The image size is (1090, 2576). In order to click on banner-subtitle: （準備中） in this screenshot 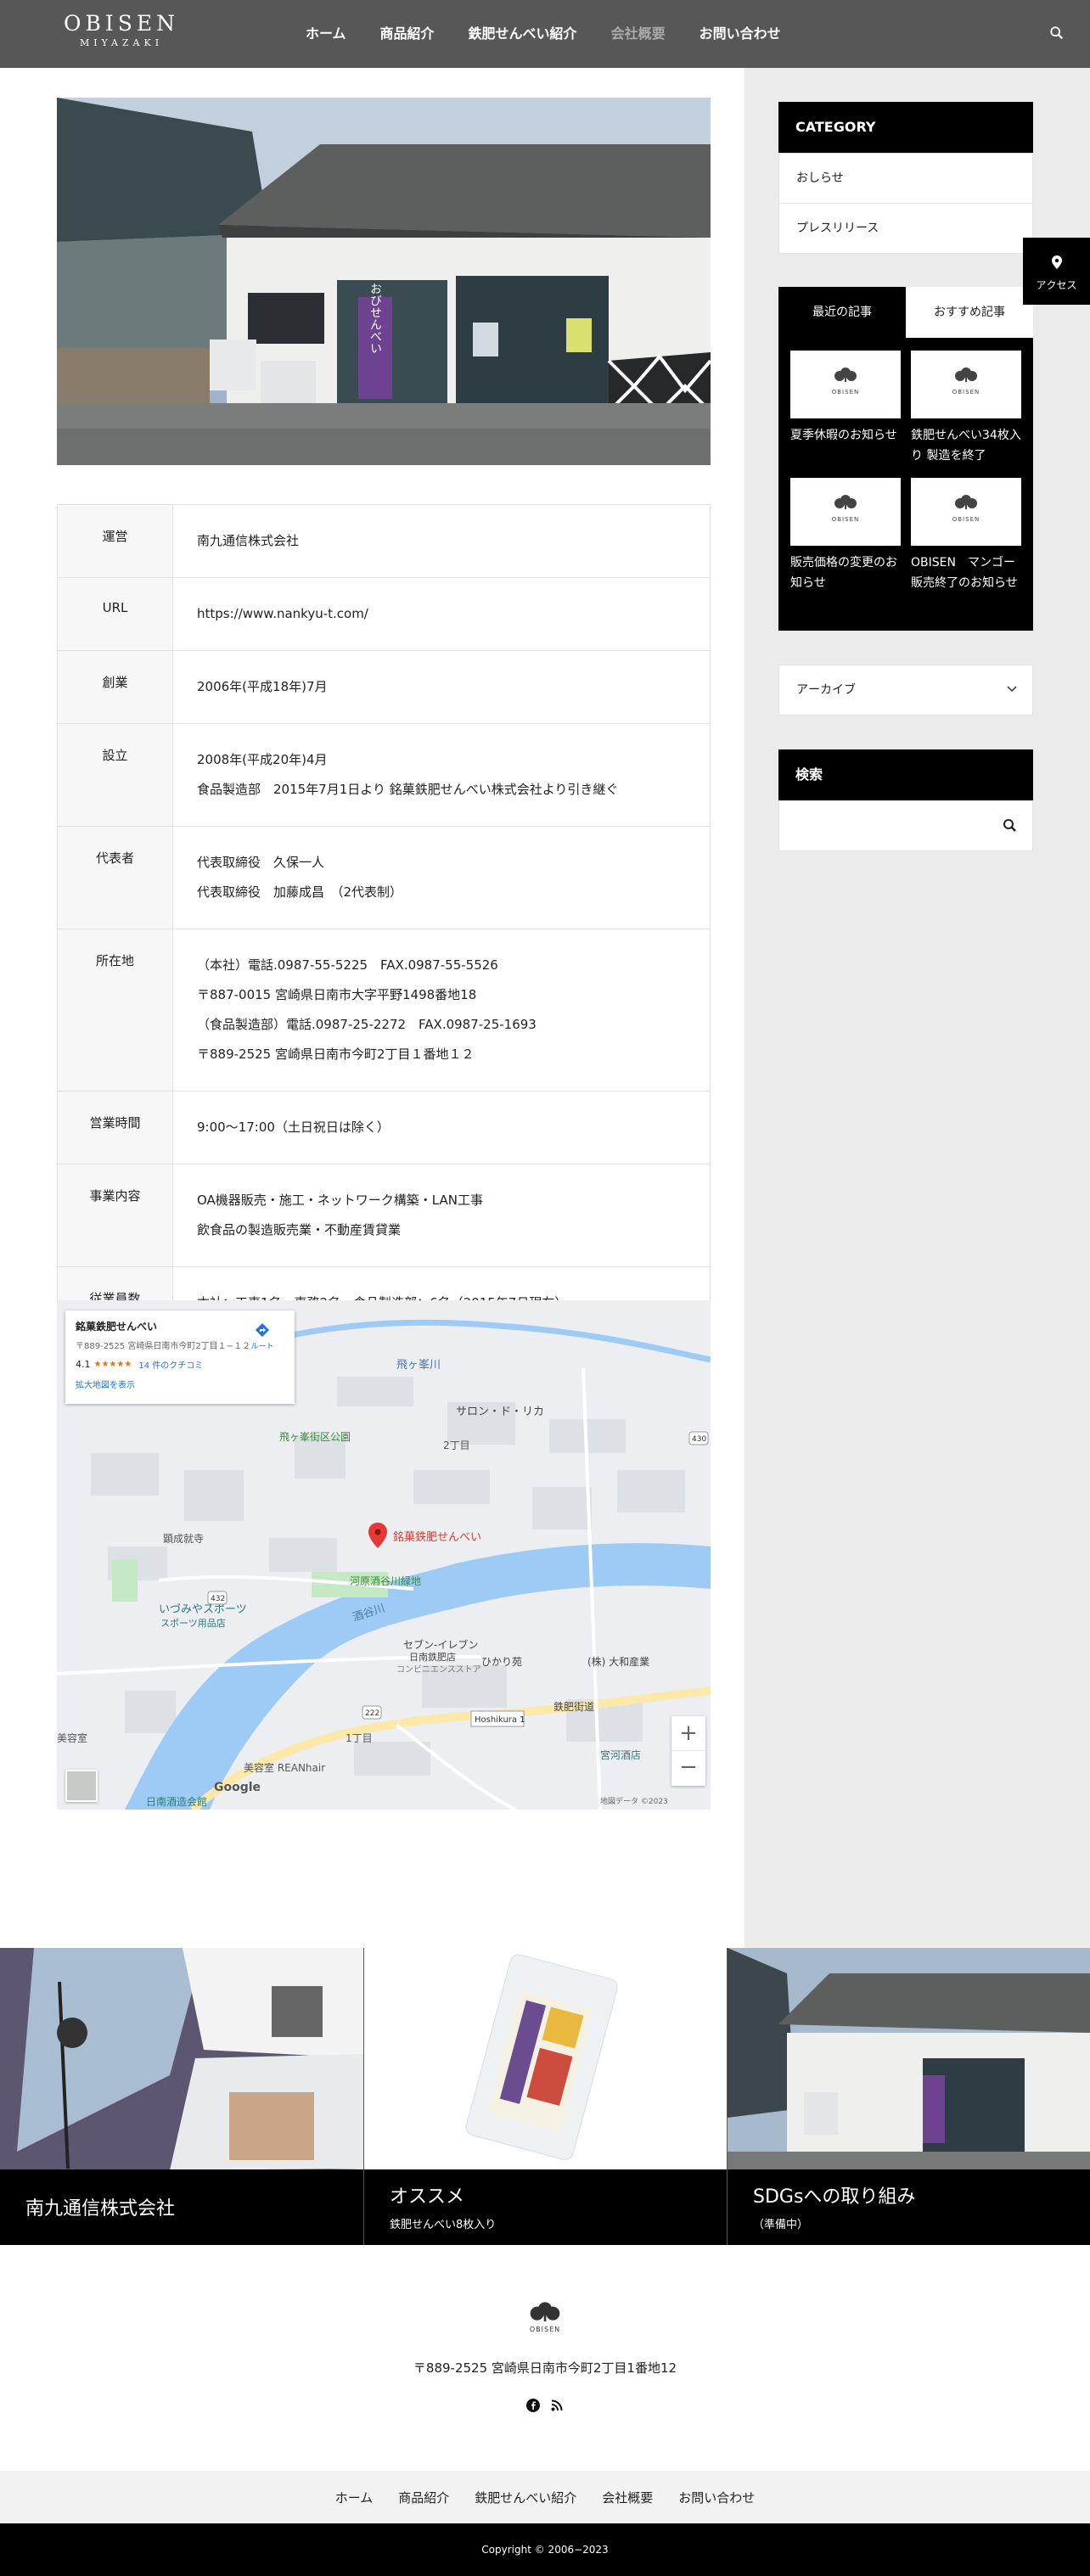, I will do `click(781, 2225)`.